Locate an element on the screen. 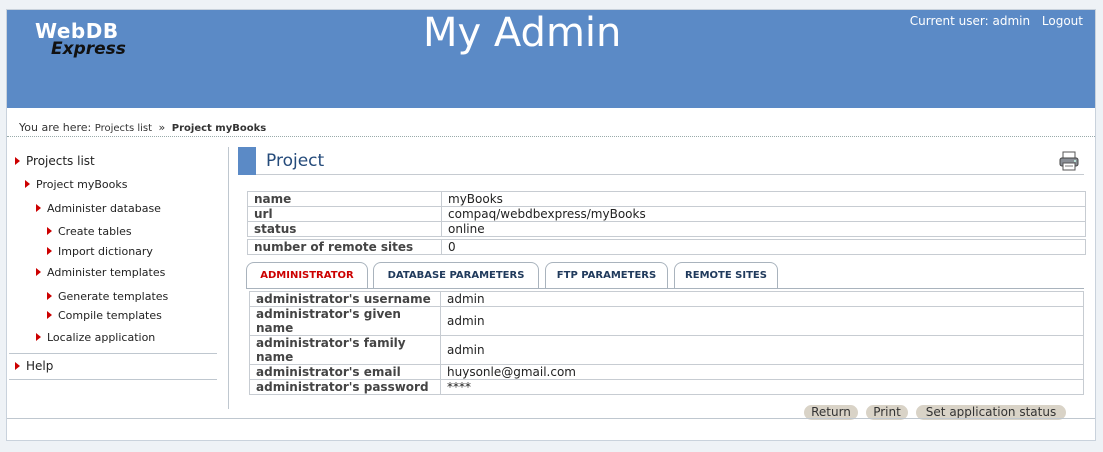 This screenshot has height=452, width=1103. property-key: administrator's username is located at coordinates (345, 299).